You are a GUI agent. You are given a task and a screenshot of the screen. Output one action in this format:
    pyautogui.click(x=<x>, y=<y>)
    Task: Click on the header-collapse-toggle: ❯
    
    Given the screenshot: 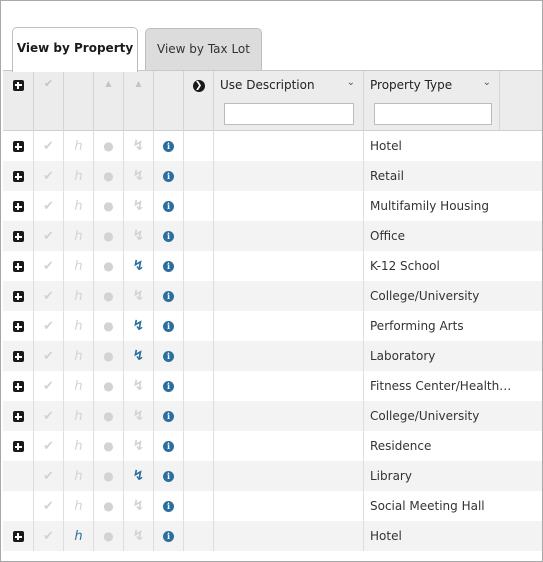 What is the action you would take?
    pyautogui.click(x=199, y=101)
    